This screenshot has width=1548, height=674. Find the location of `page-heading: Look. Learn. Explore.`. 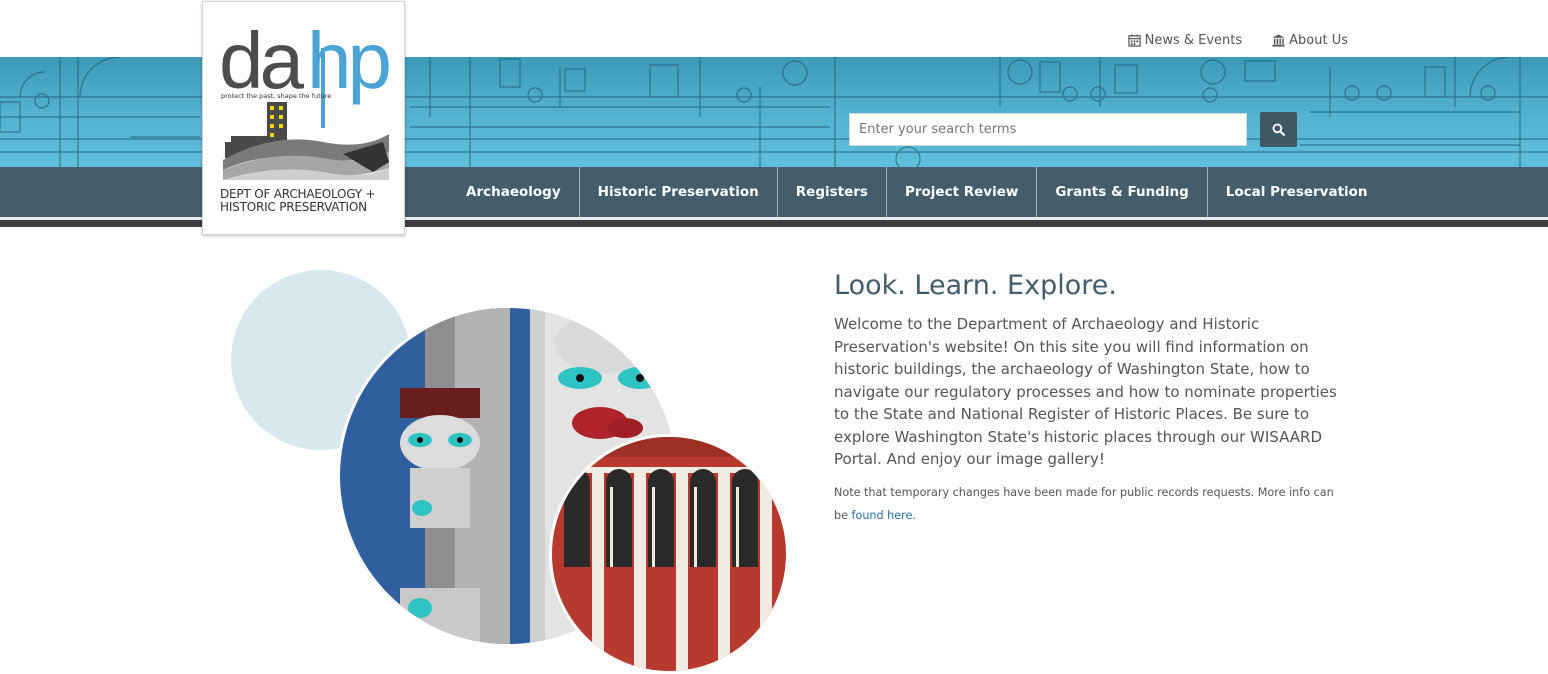

page-heading: Look. Learn. Explore. is located at coordinates (975, 285).